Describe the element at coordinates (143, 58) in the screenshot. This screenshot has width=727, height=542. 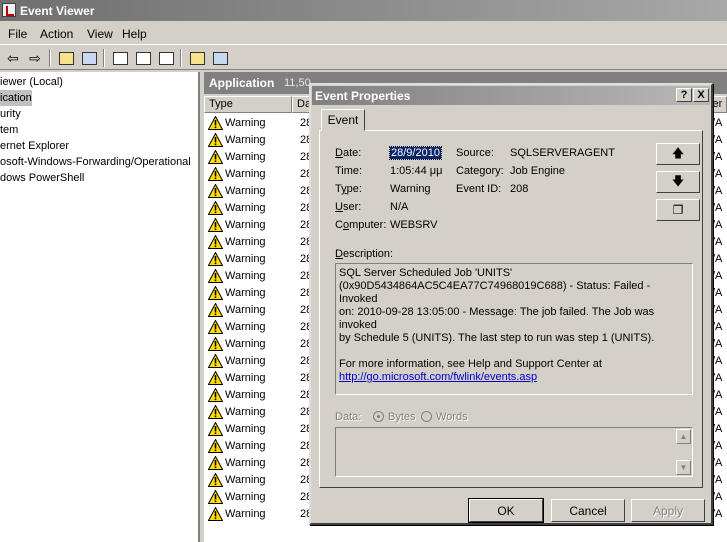
I see `refresh-icon` at that location.